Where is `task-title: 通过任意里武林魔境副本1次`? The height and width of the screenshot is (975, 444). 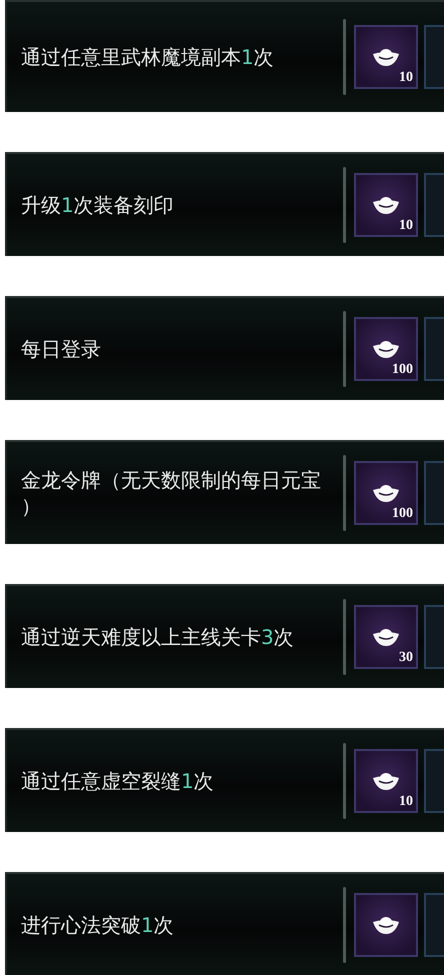
task-title: 通过任意里武林魔境副本1次 is located at coordinates (147, 57).